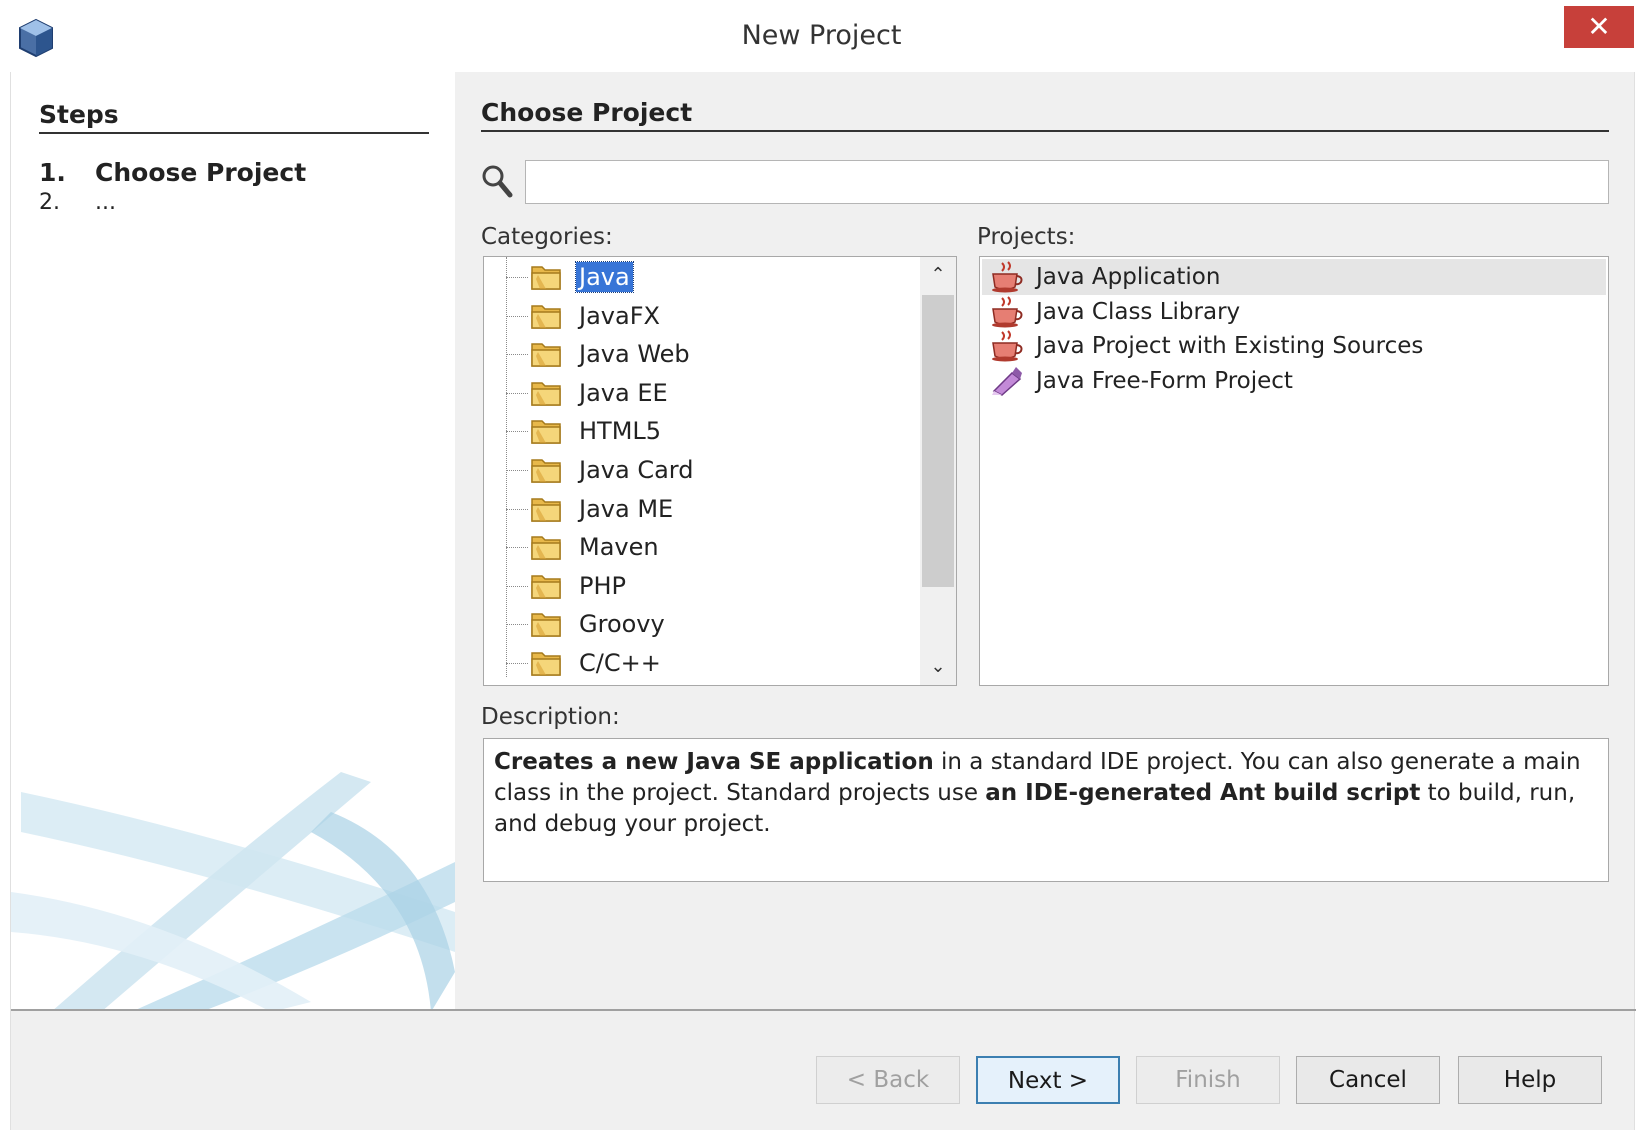  What do you see at coordinates (604, 277) in the screenshot?
I see `category-label: Java` at bounding box center [604, 277].